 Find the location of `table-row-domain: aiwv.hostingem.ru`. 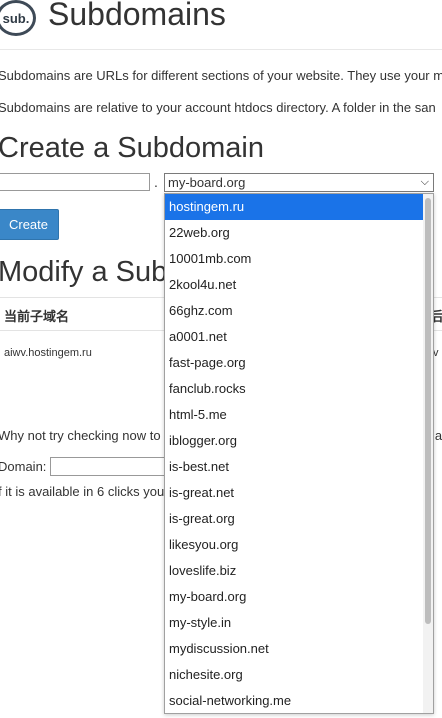

table-row-domain: aiwv.hostingem.ru is located at coordinates (48, 353).